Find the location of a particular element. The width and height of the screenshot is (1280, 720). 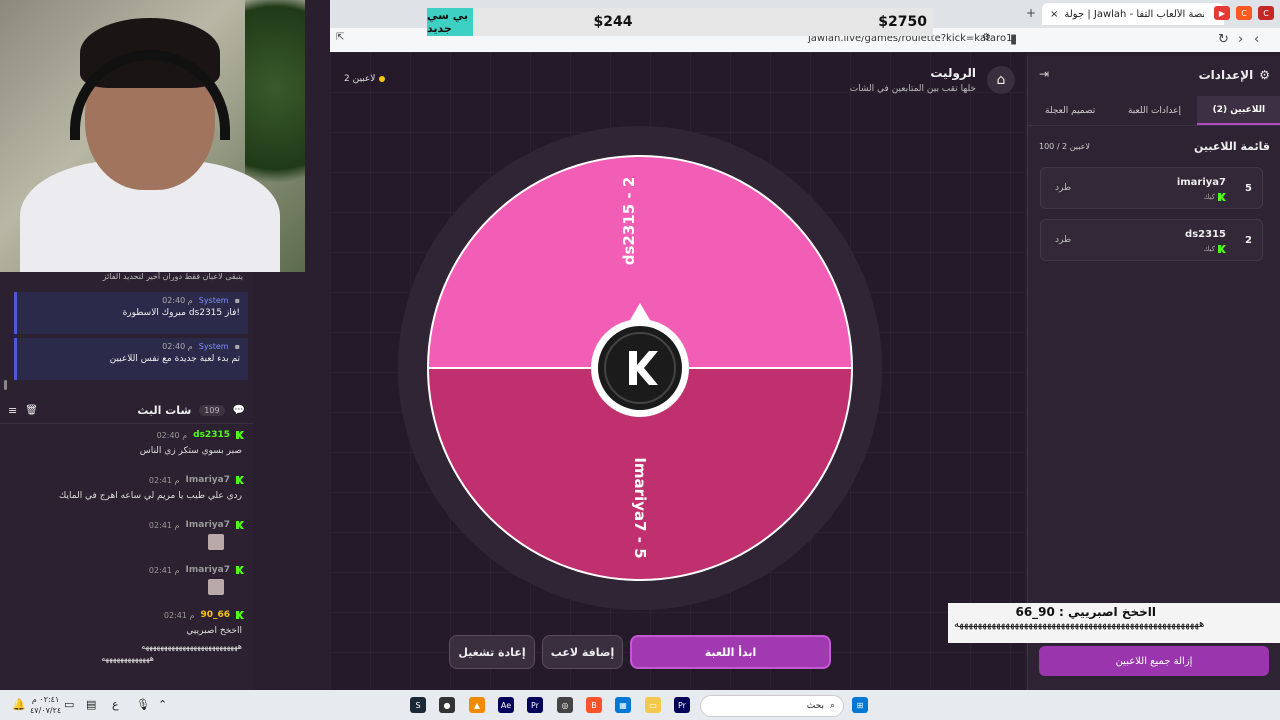

app-tab-icon: C is located at coordinates (1244, 13).